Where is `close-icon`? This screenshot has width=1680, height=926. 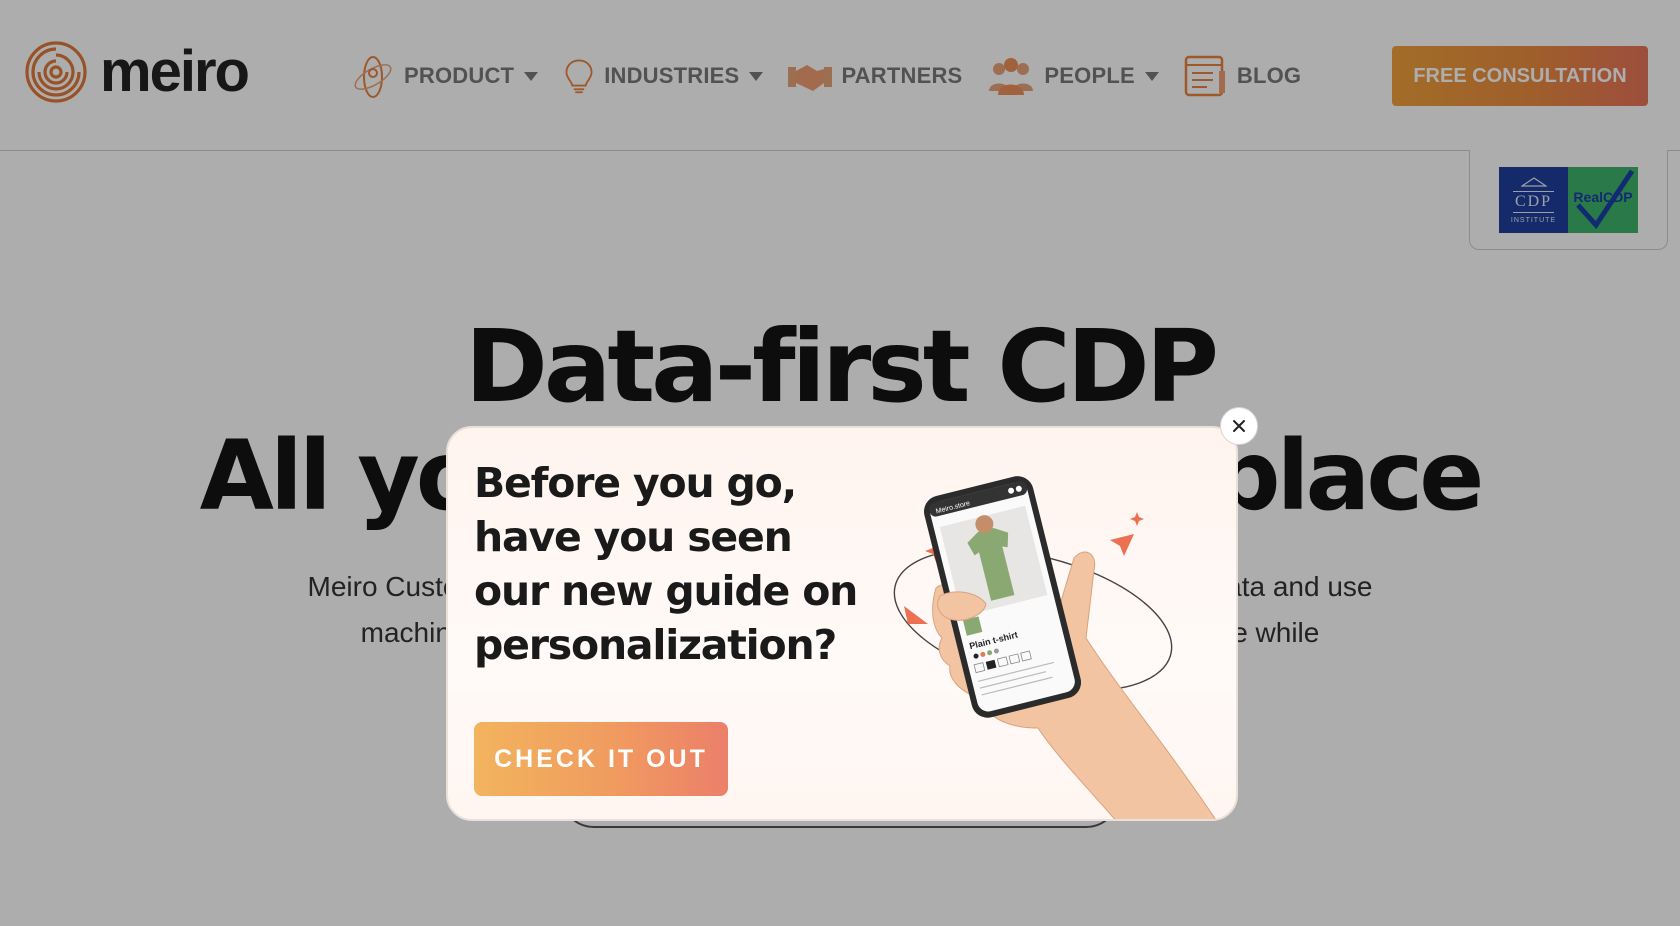
close-icon is located at coordinates (1239, 426).